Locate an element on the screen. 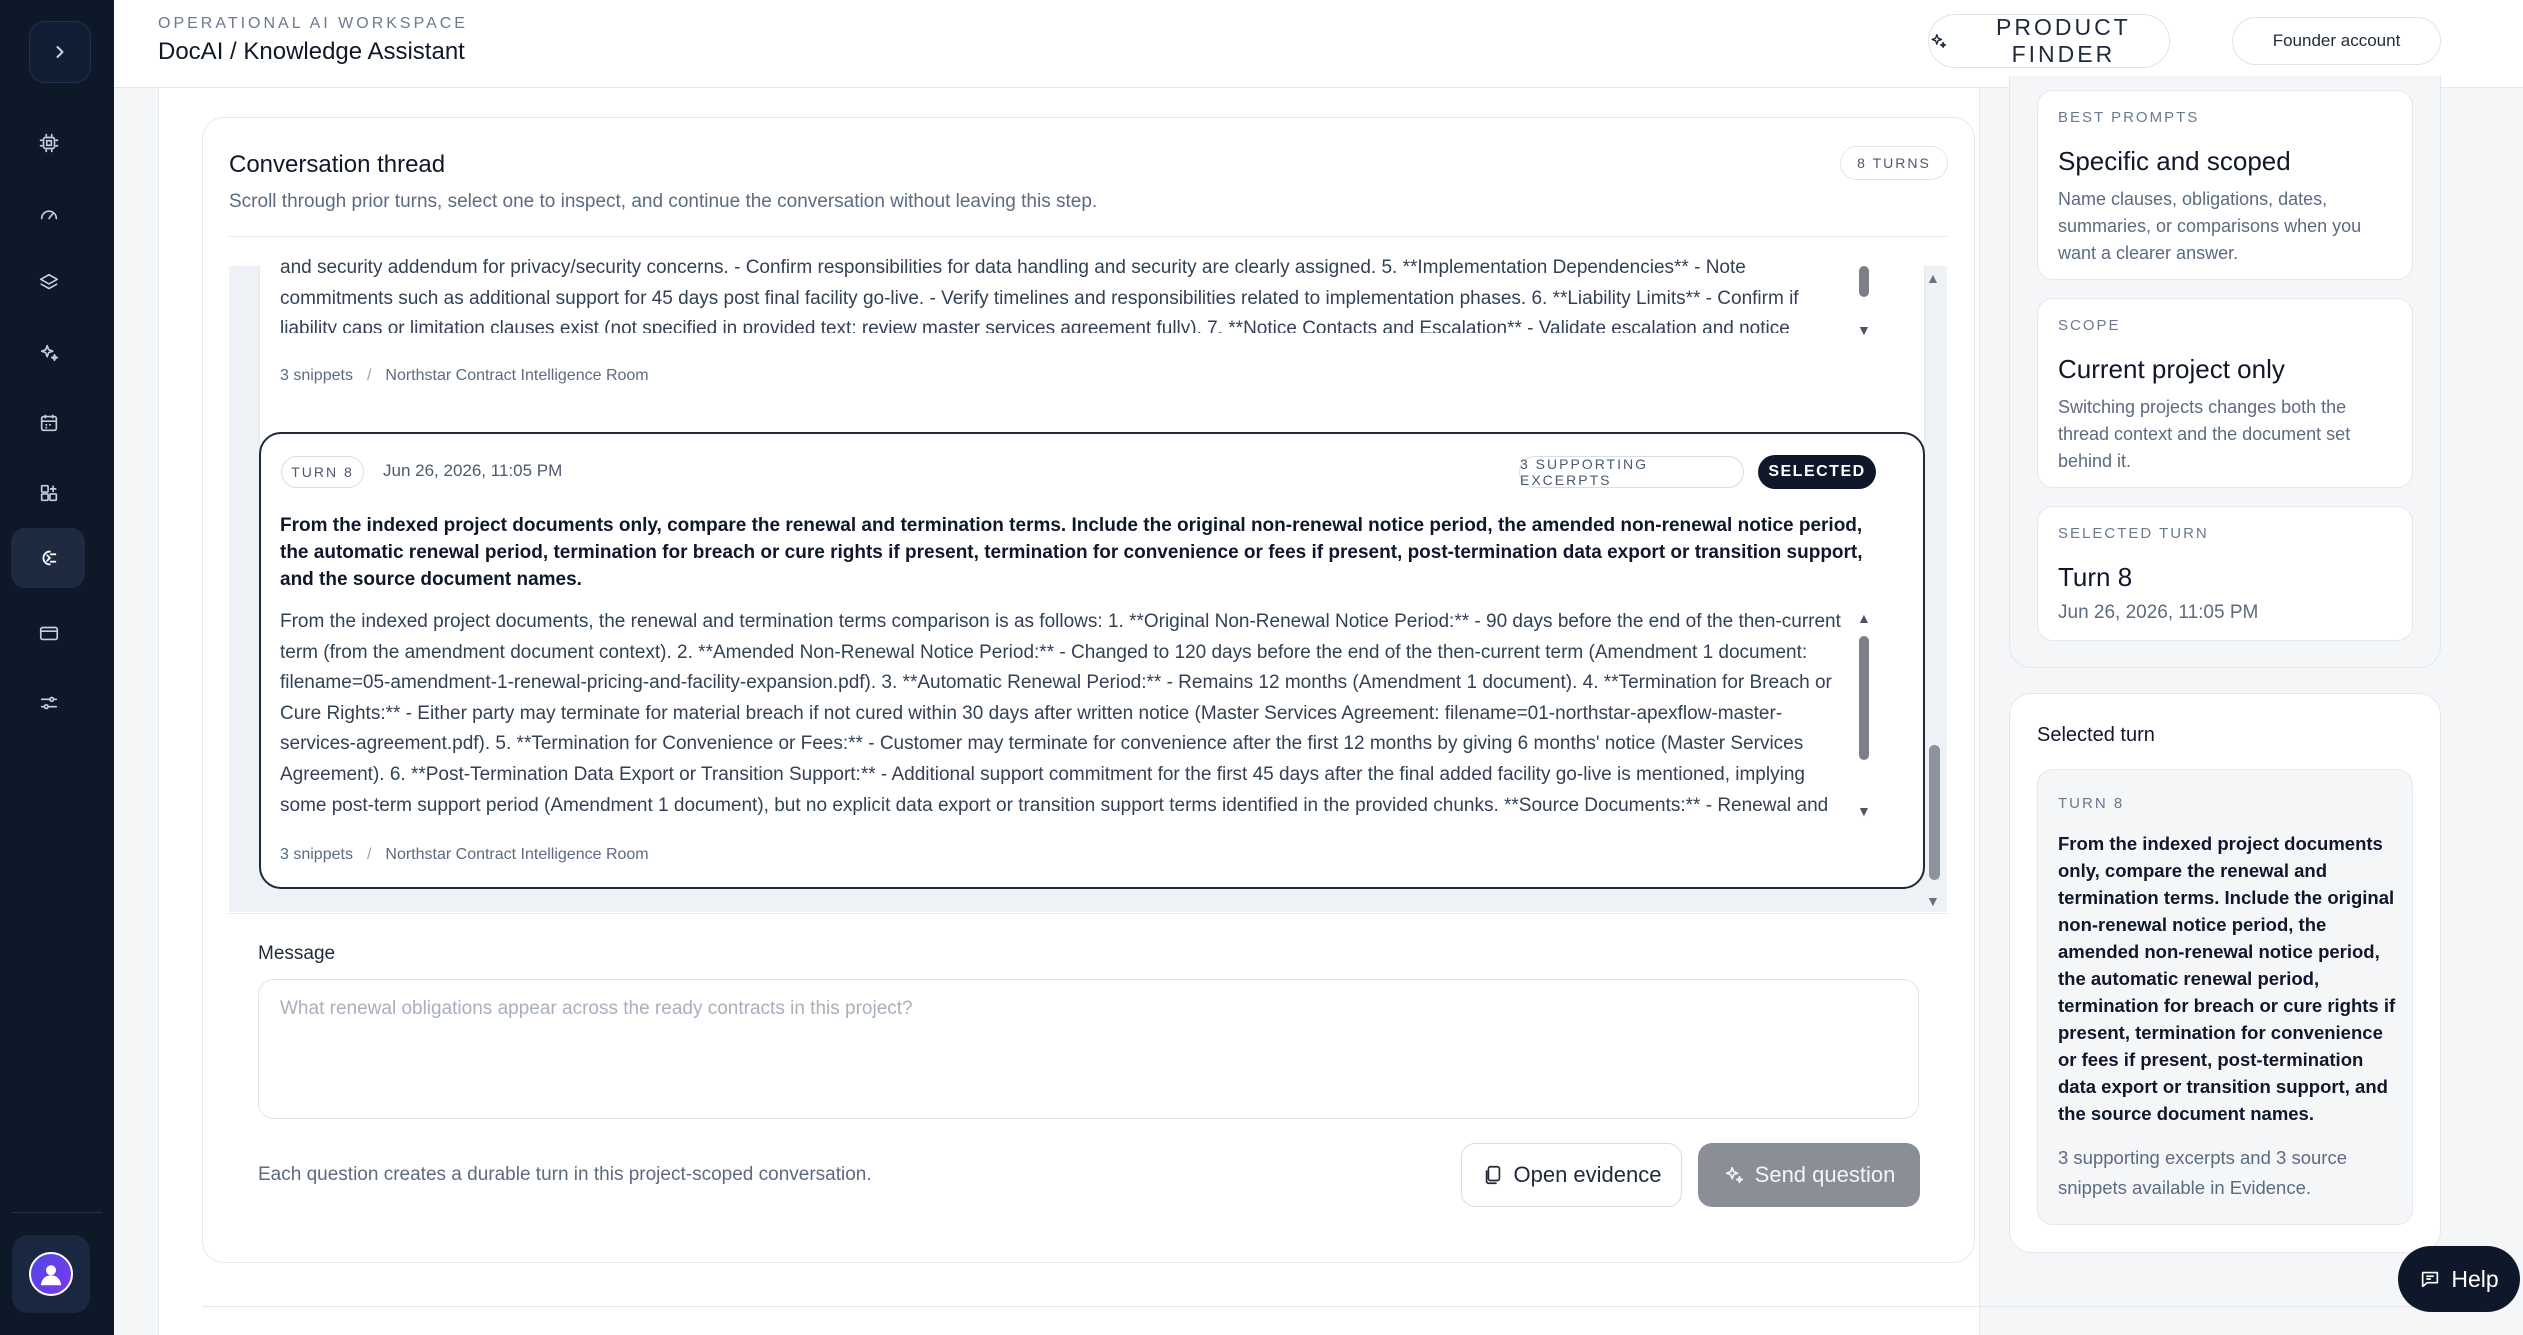  open-evidence-label: Open evidence is located at coordinates (1587, 1174).